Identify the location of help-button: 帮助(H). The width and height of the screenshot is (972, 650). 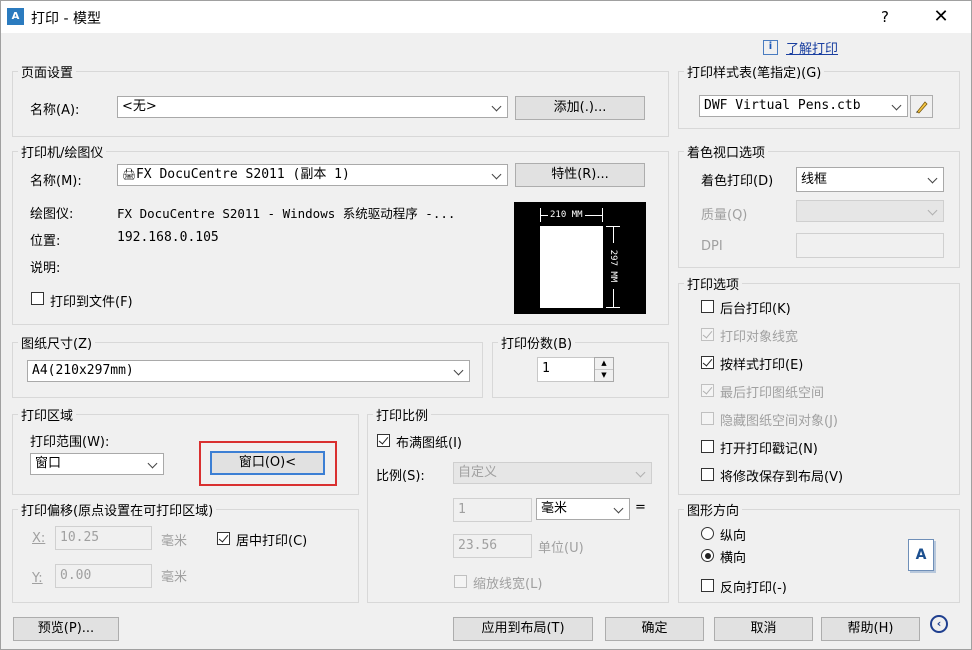
(870, 629).